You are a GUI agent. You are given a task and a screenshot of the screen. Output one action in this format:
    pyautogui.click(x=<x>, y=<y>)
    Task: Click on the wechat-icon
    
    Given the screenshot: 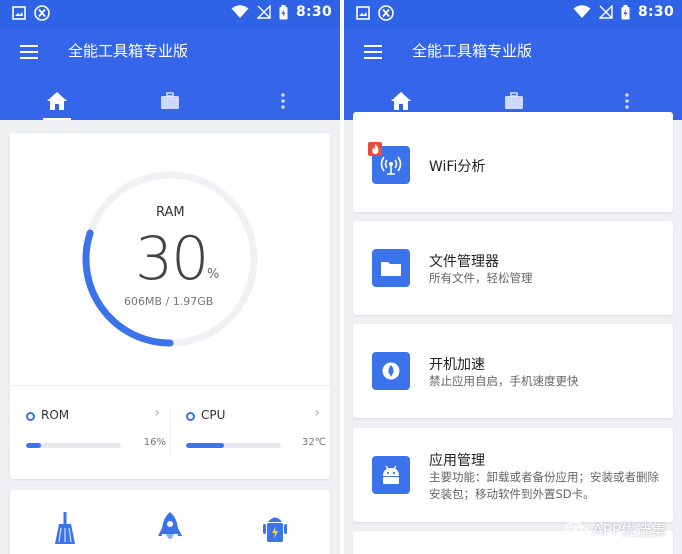 What is the action you would take?
    pyautogui.click(x=576, y=529)
    